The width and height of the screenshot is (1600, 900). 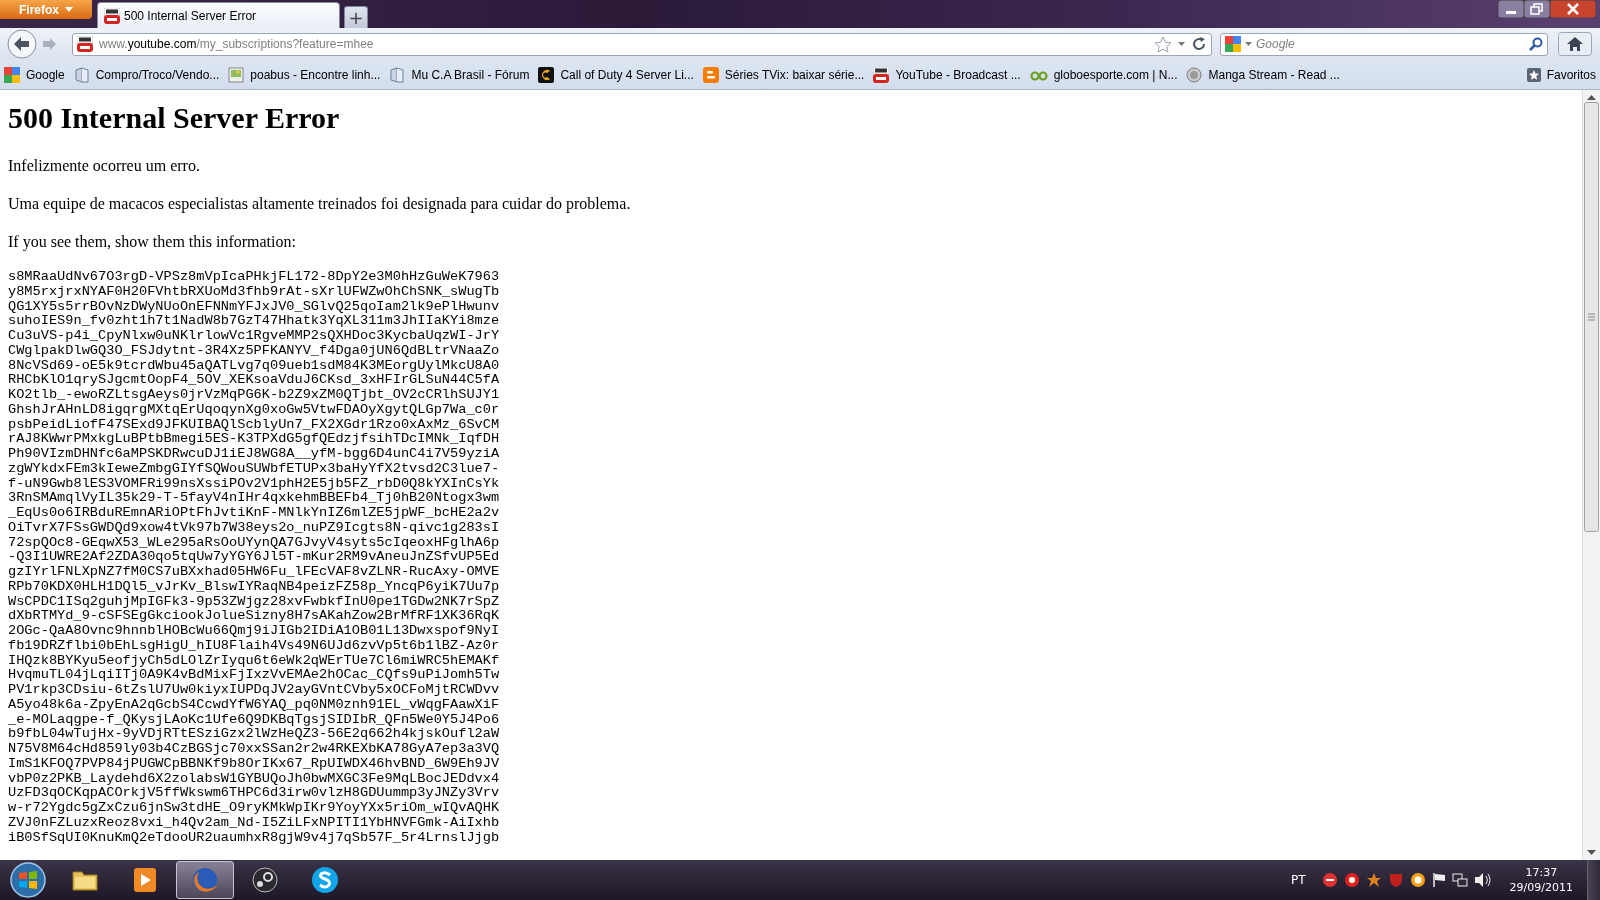 I want to click on code-line: RHCbKlO1qrySJgcmtOopF4_5OV_XEKsoaVduJ6CKsd_3xHFIrGLSuN44C5fA, so click(x=254, y=380).